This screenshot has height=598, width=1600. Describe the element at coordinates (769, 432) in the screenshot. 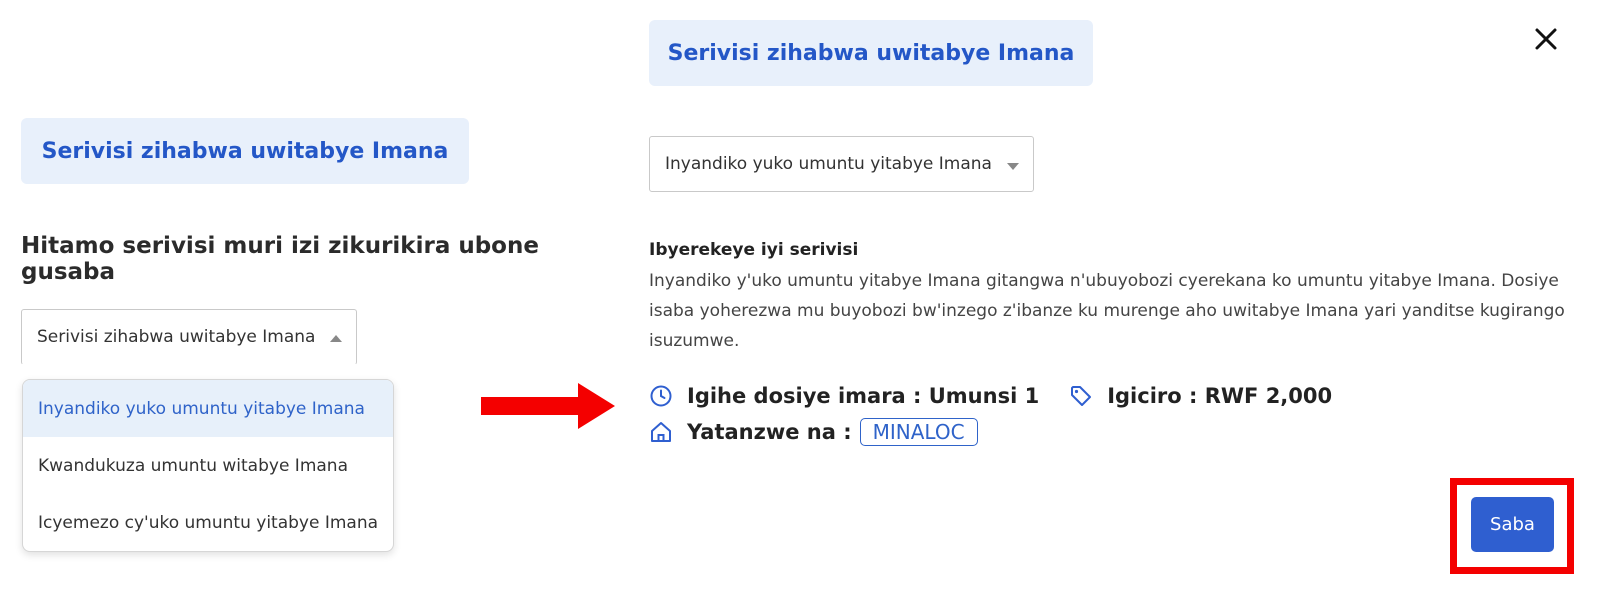

I see `provider-label: Yatanzwe na :` at that location.